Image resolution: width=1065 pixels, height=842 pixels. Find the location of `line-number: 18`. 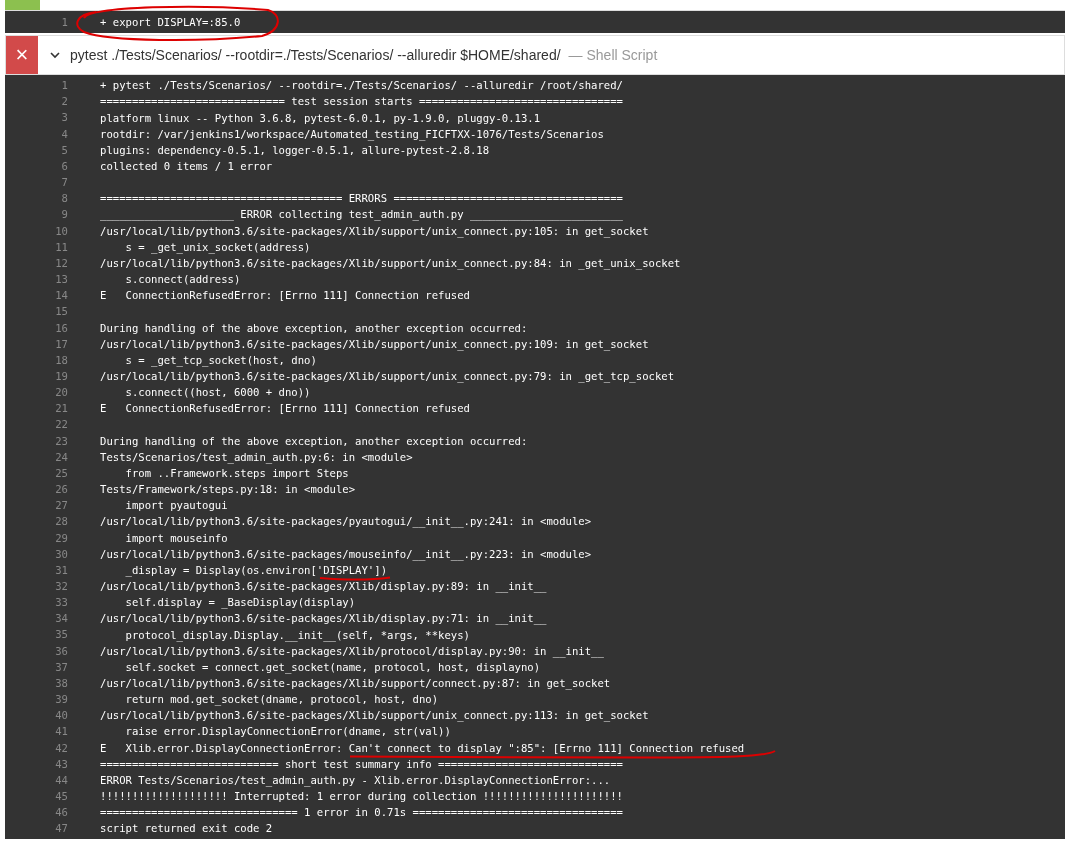

line-number: 18 is located at coordinates (61, 360).